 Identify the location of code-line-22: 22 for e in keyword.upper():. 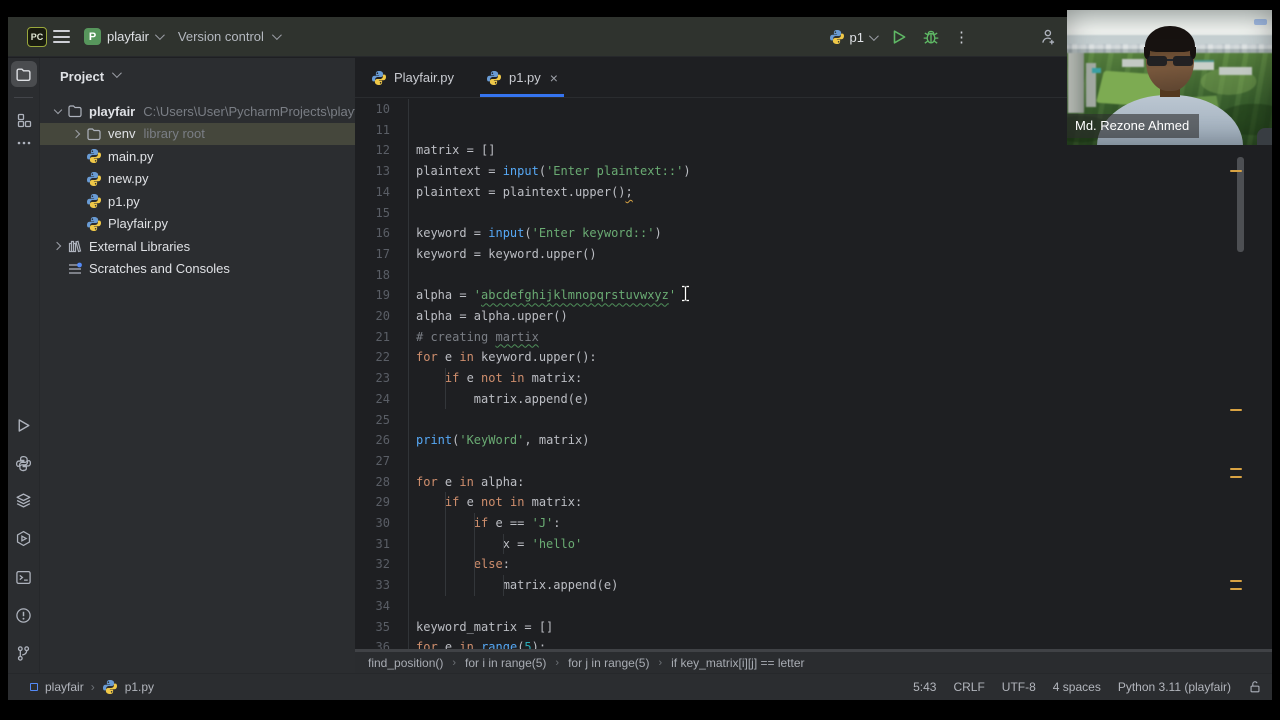
(813, 357).